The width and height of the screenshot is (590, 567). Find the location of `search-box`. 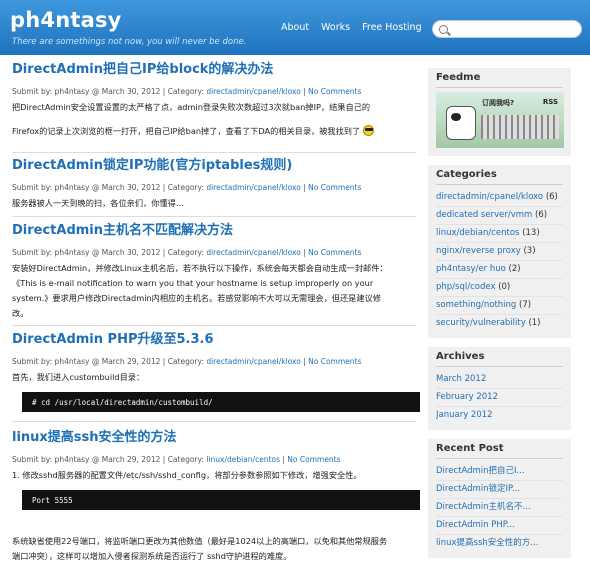

search-box is located at coordinates (507, 29).